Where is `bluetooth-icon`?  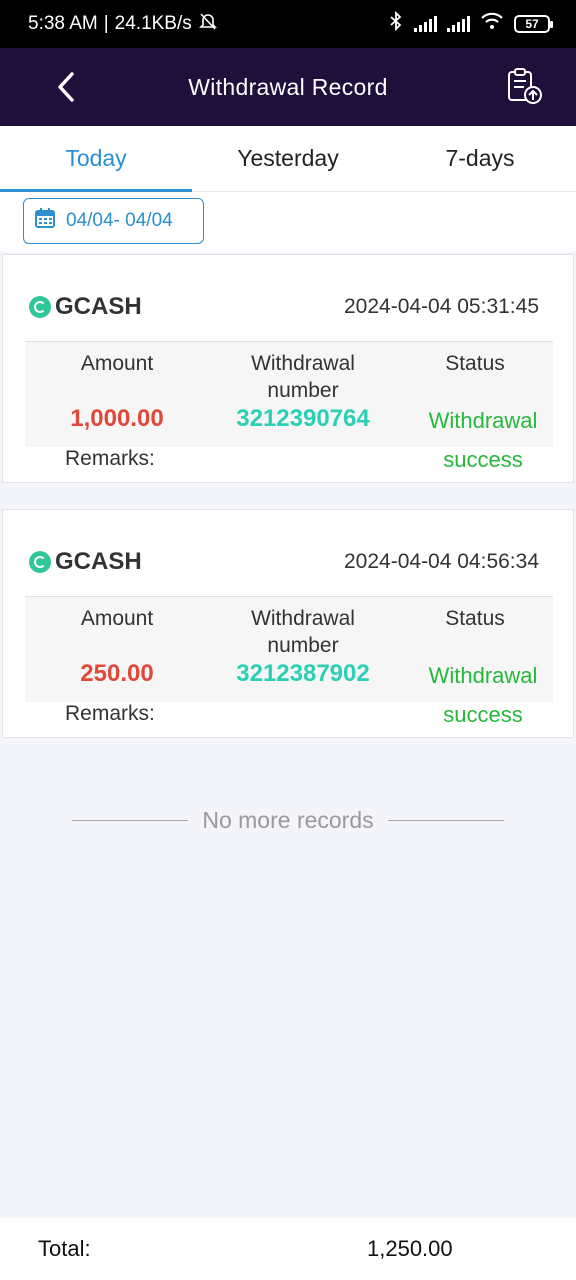 bluetooth-icon is located at coordinates (396, 23).